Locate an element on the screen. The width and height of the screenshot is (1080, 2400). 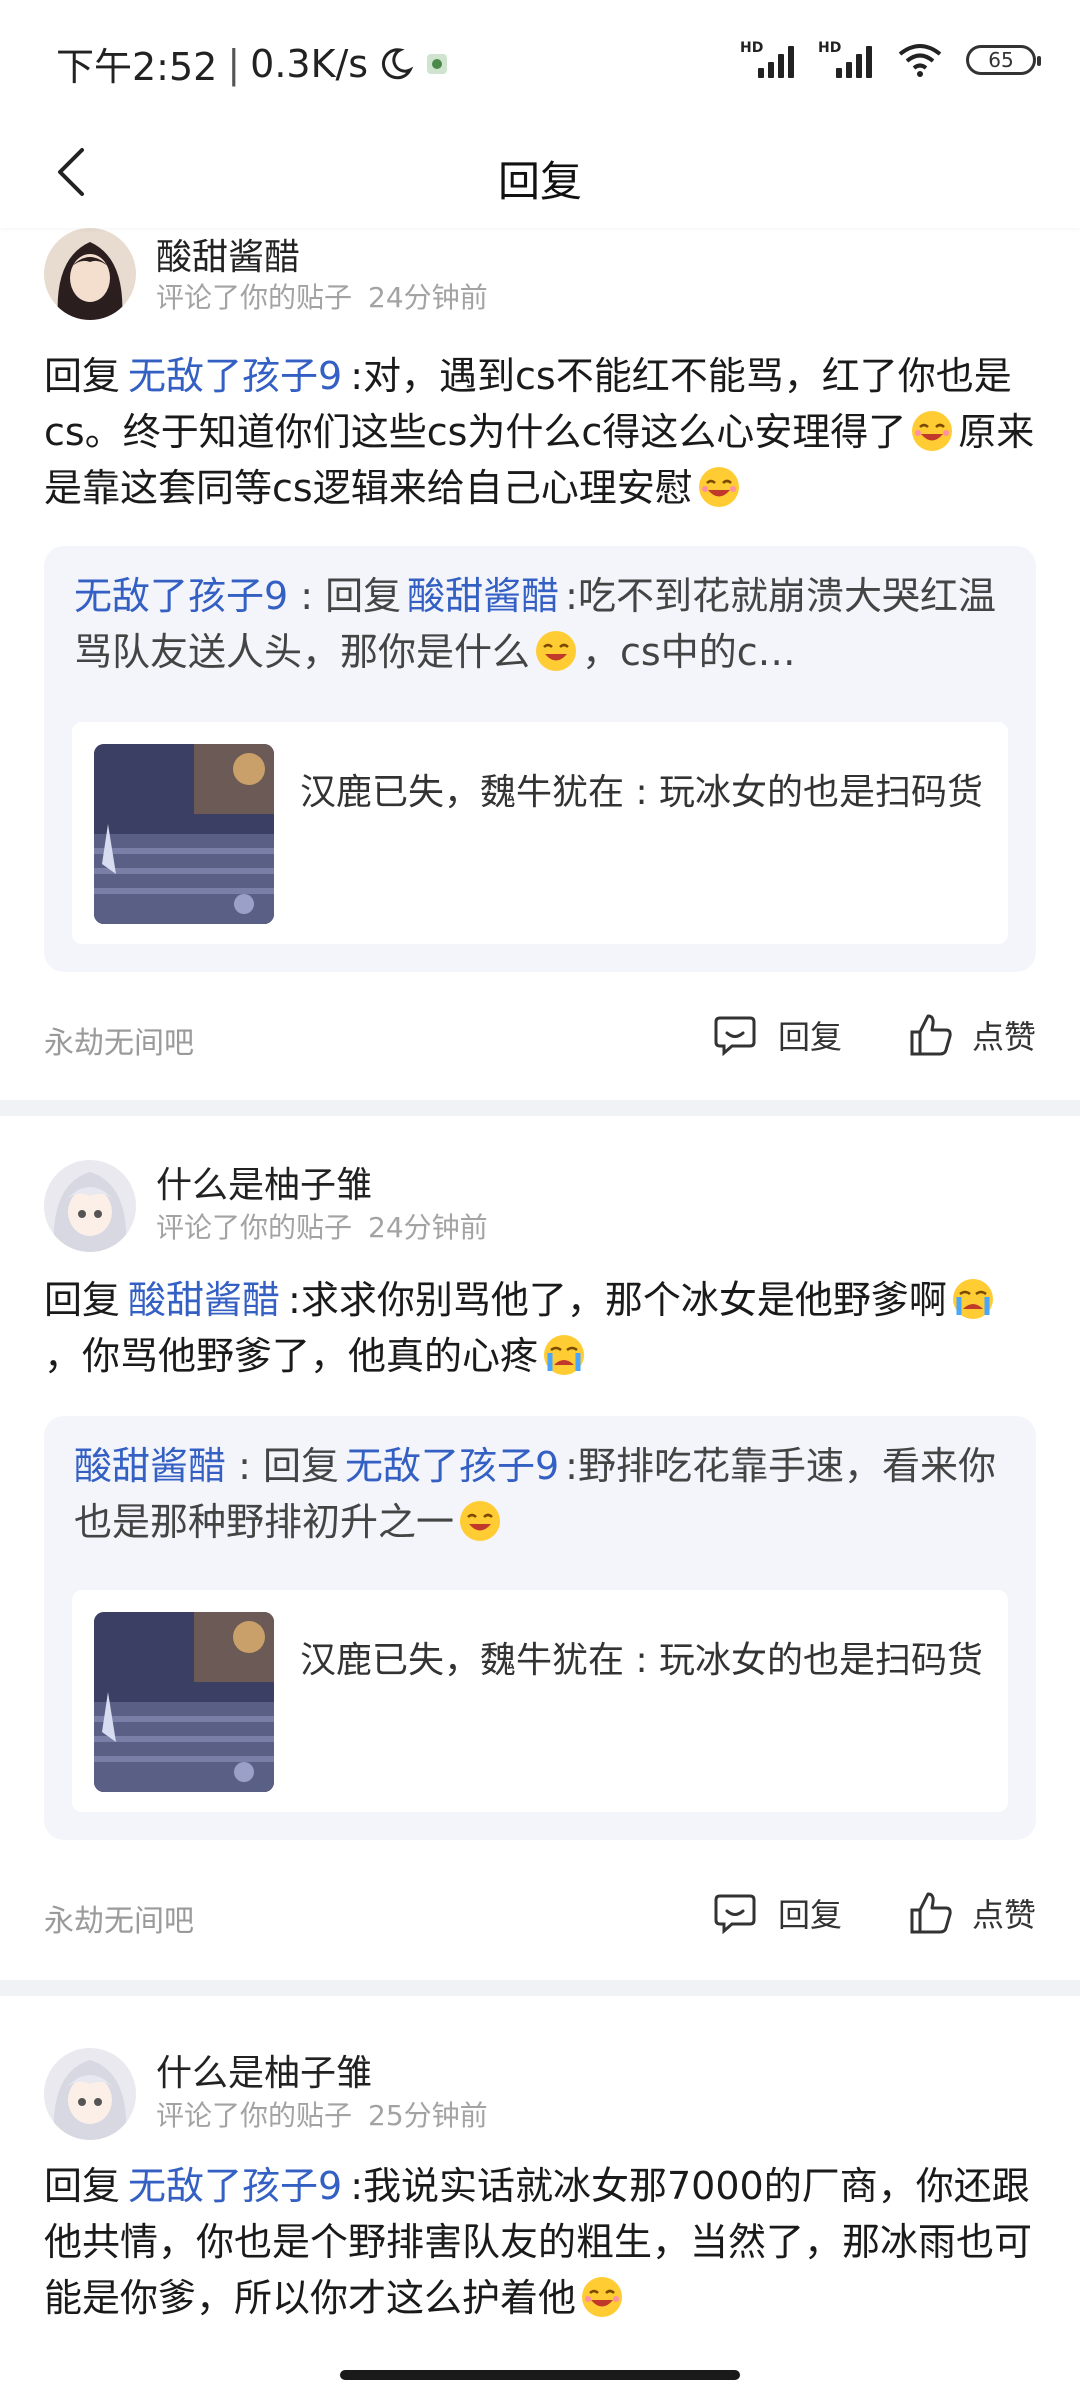
comment-body-2: ，你骂他野爹了，他真的心疼 is located at coordinates (291, 1356).